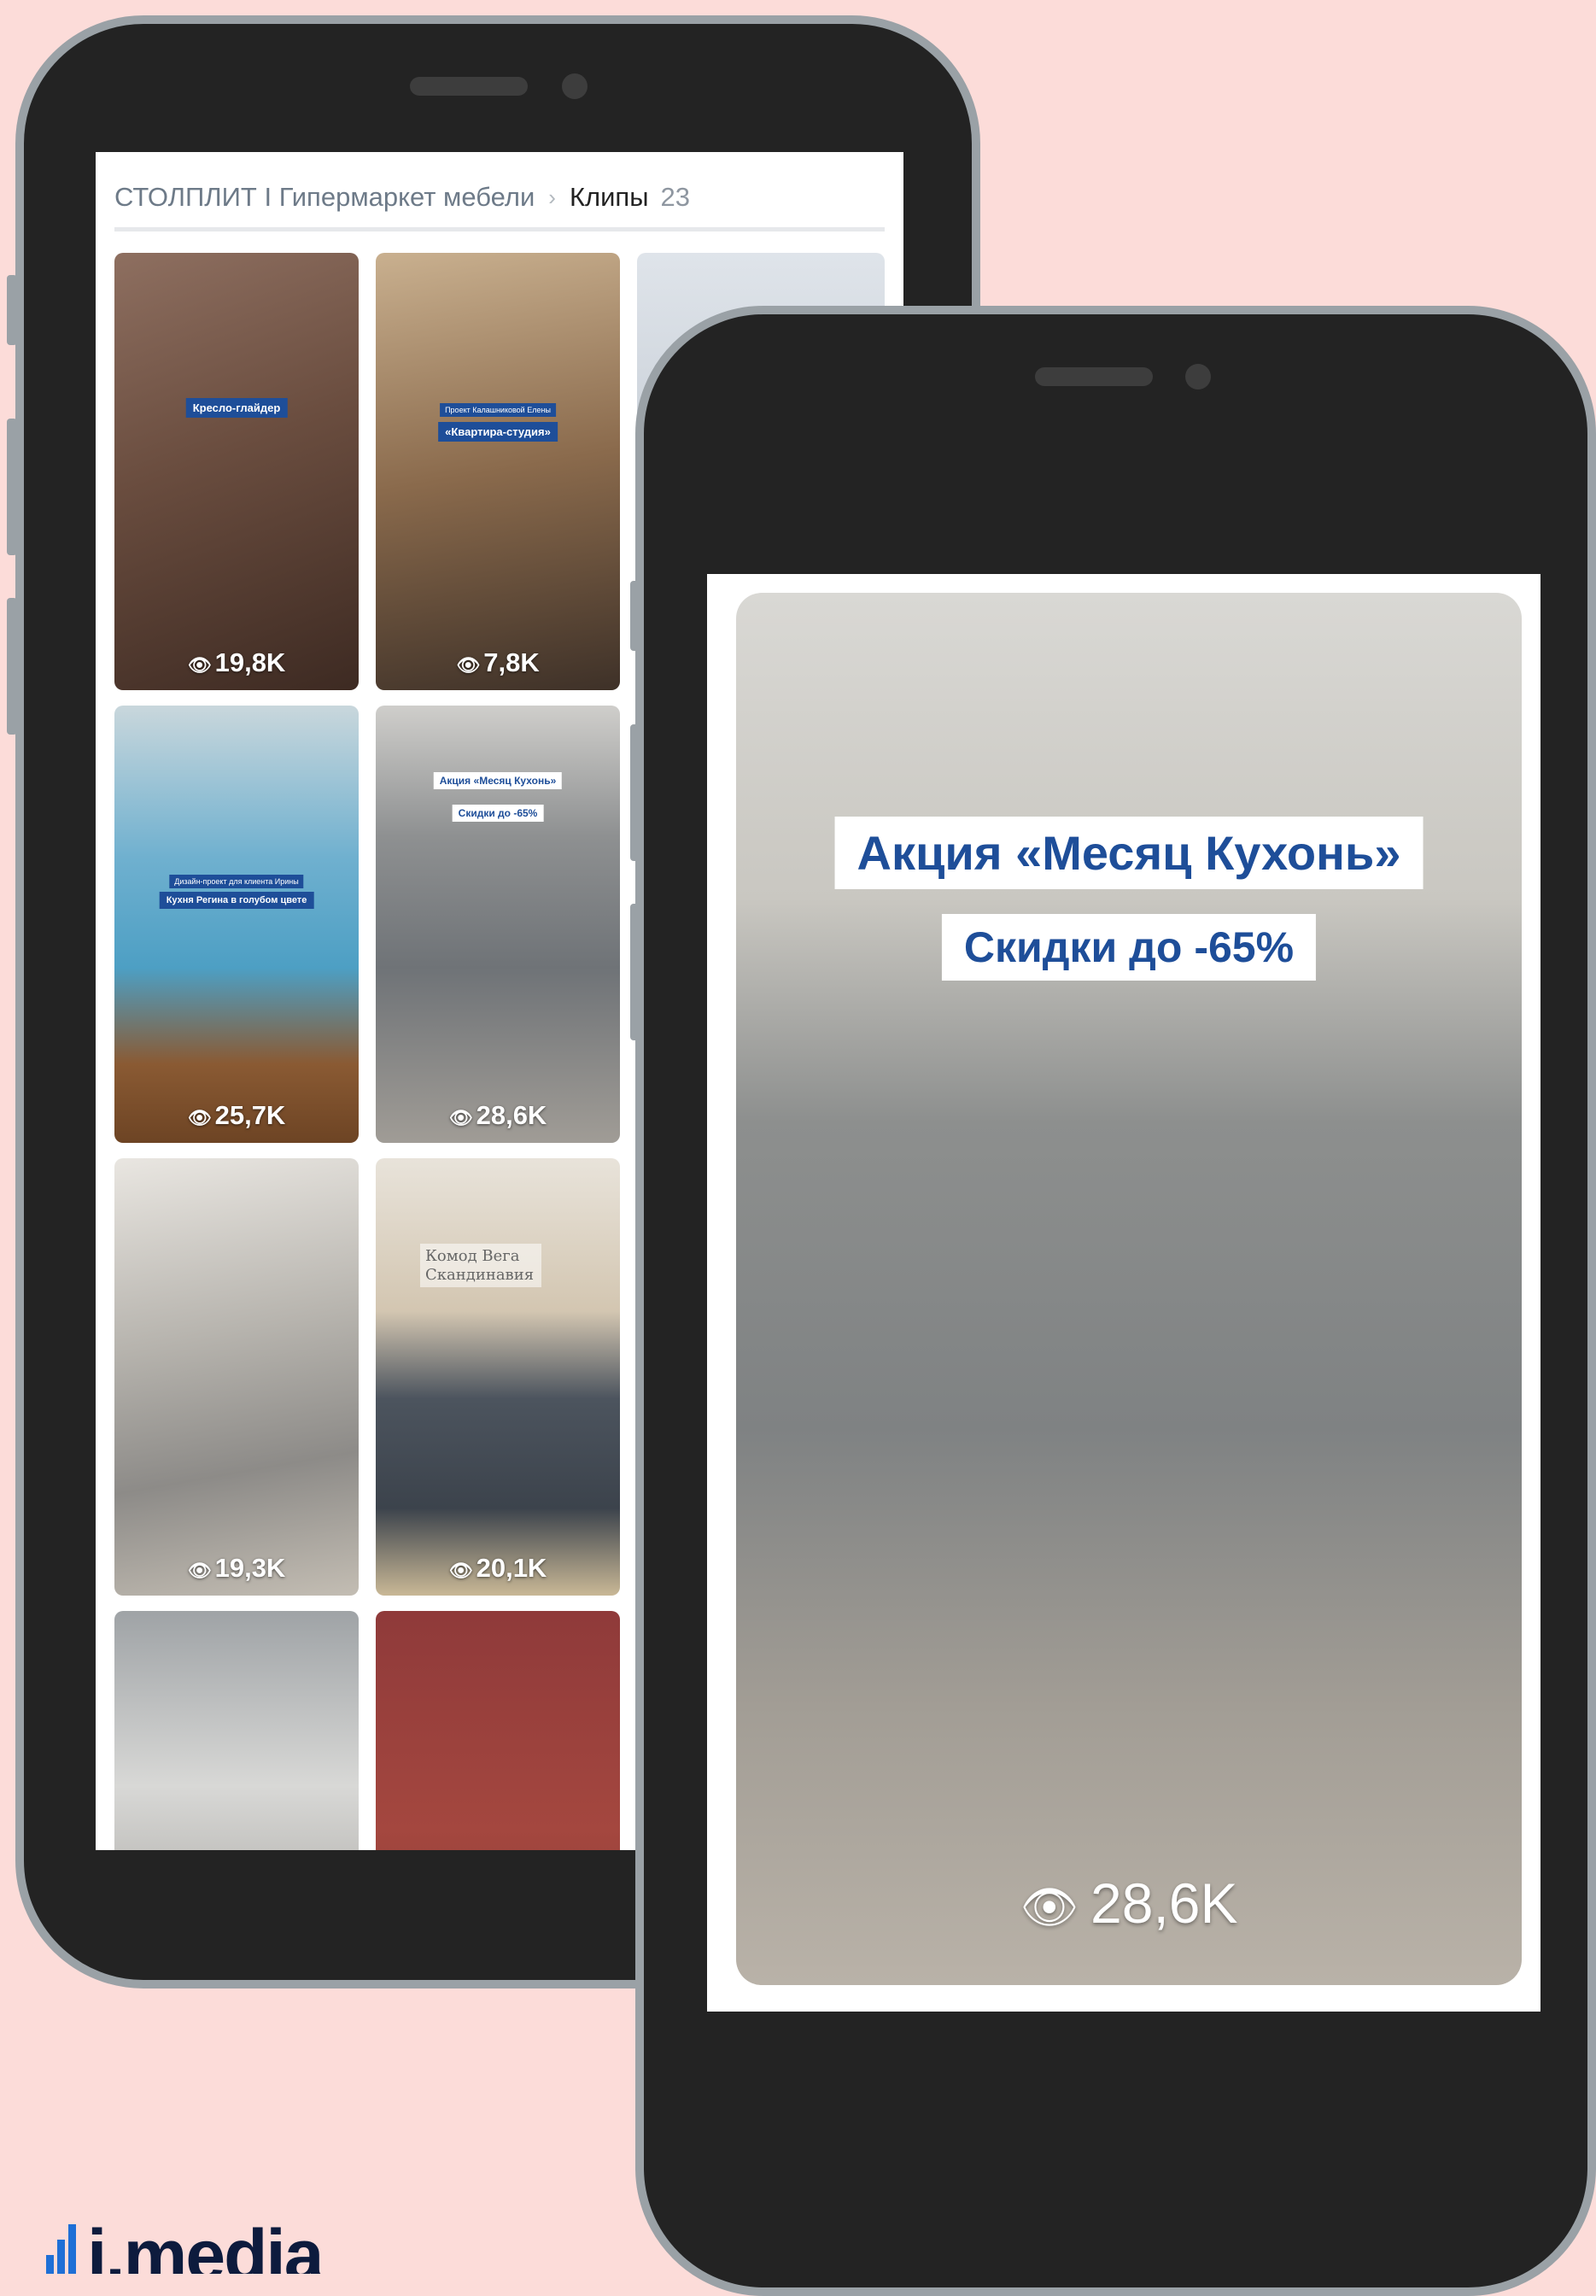  Describe the element at coordinates (236, 1377) in the screenshot. I see `clip-tile: 👁 19,3K` at that location.